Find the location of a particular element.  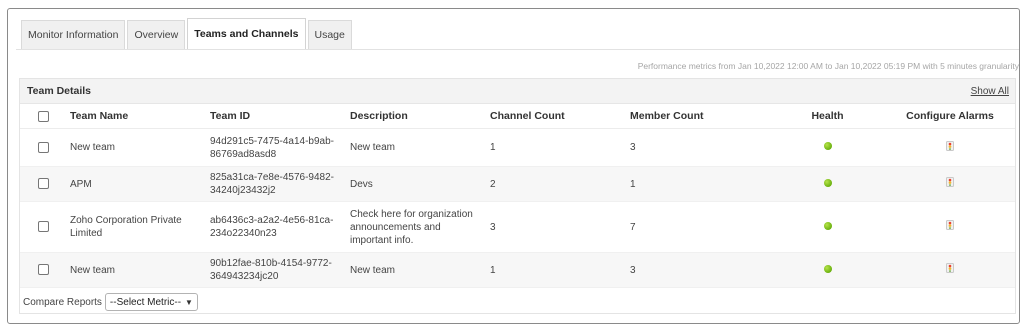

team-name-cell: APM is located at coordinates (81, 184).